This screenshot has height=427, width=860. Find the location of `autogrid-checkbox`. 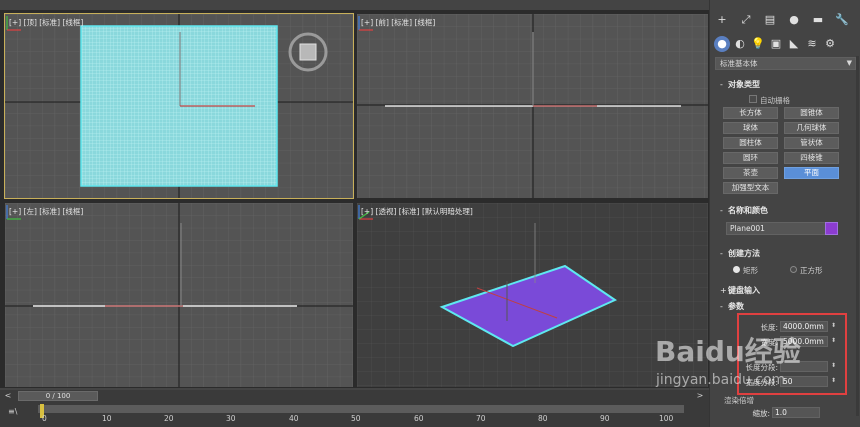

autogrid-checkbox is located at coordinates (753, 99).